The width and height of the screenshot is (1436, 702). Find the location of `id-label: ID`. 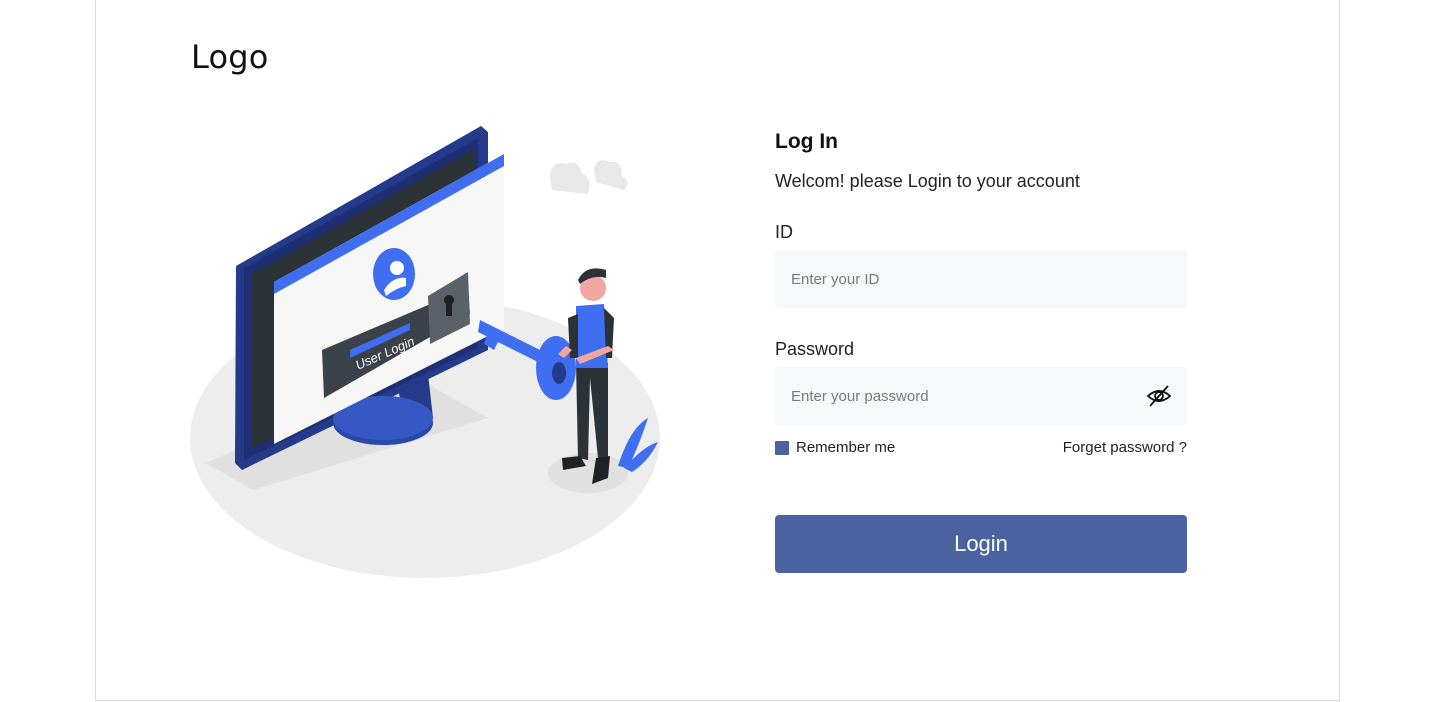

id-label: ID is located at coordinates (784, 232).